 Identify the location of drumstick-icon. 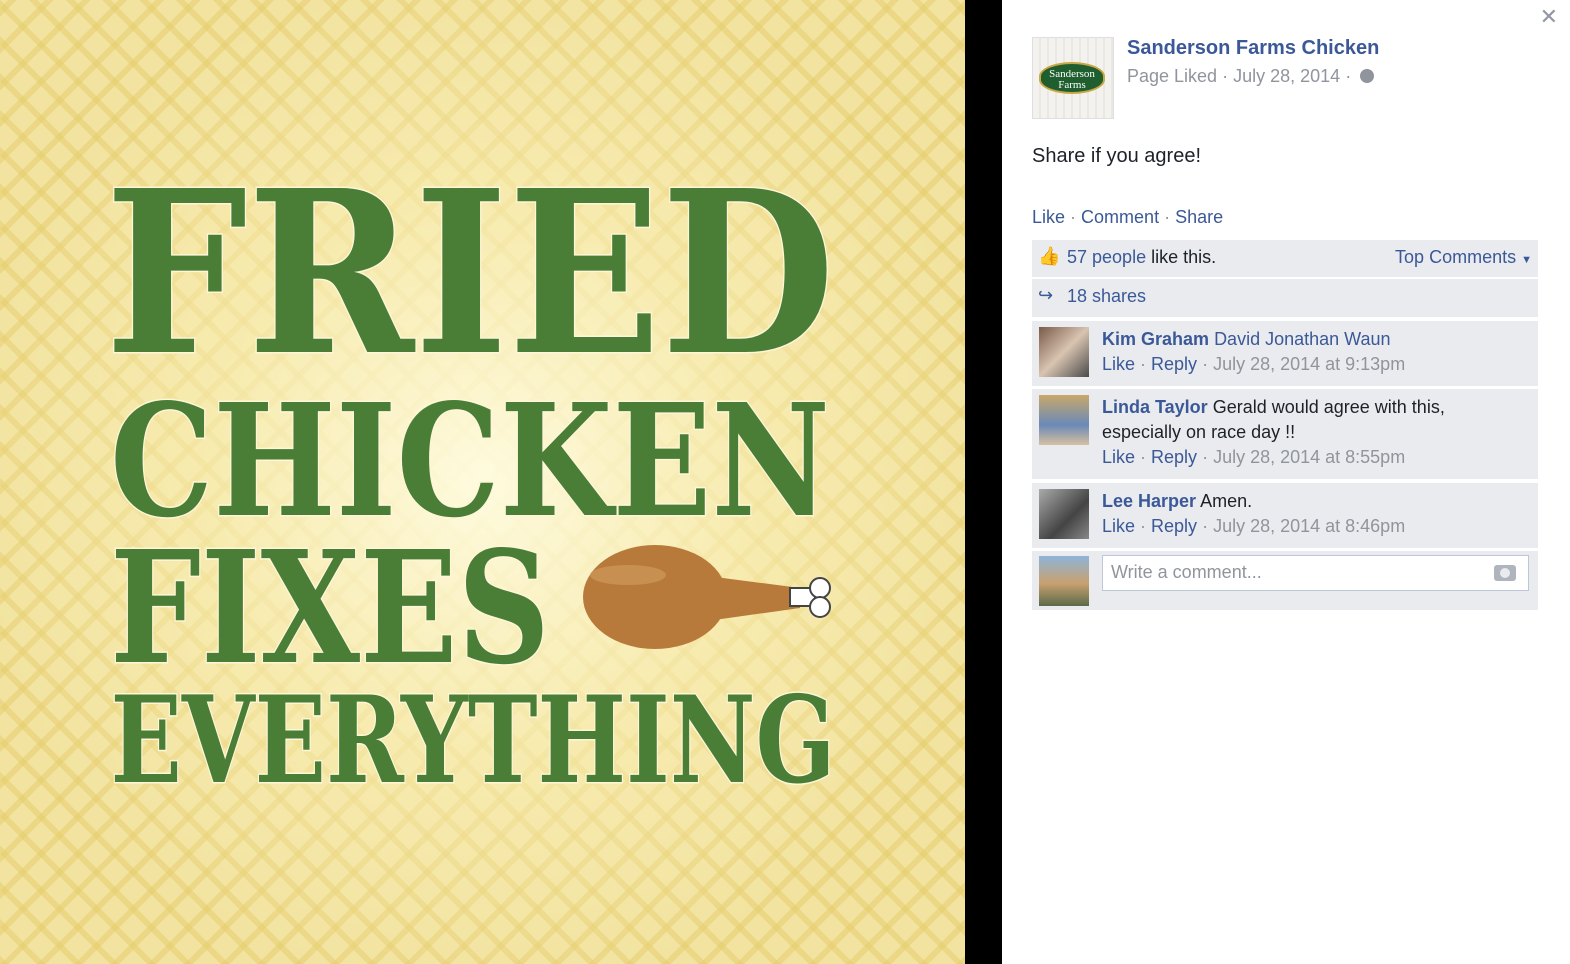
(707, 597).